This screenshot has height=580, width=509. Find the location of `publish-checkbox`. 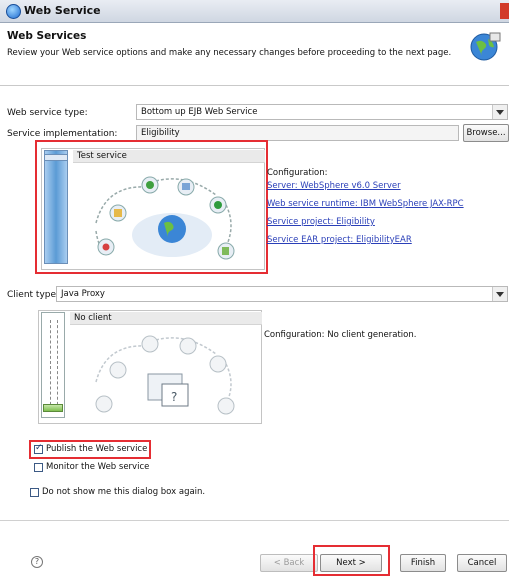

publish-checkbox is located at coordinates (38, 448).